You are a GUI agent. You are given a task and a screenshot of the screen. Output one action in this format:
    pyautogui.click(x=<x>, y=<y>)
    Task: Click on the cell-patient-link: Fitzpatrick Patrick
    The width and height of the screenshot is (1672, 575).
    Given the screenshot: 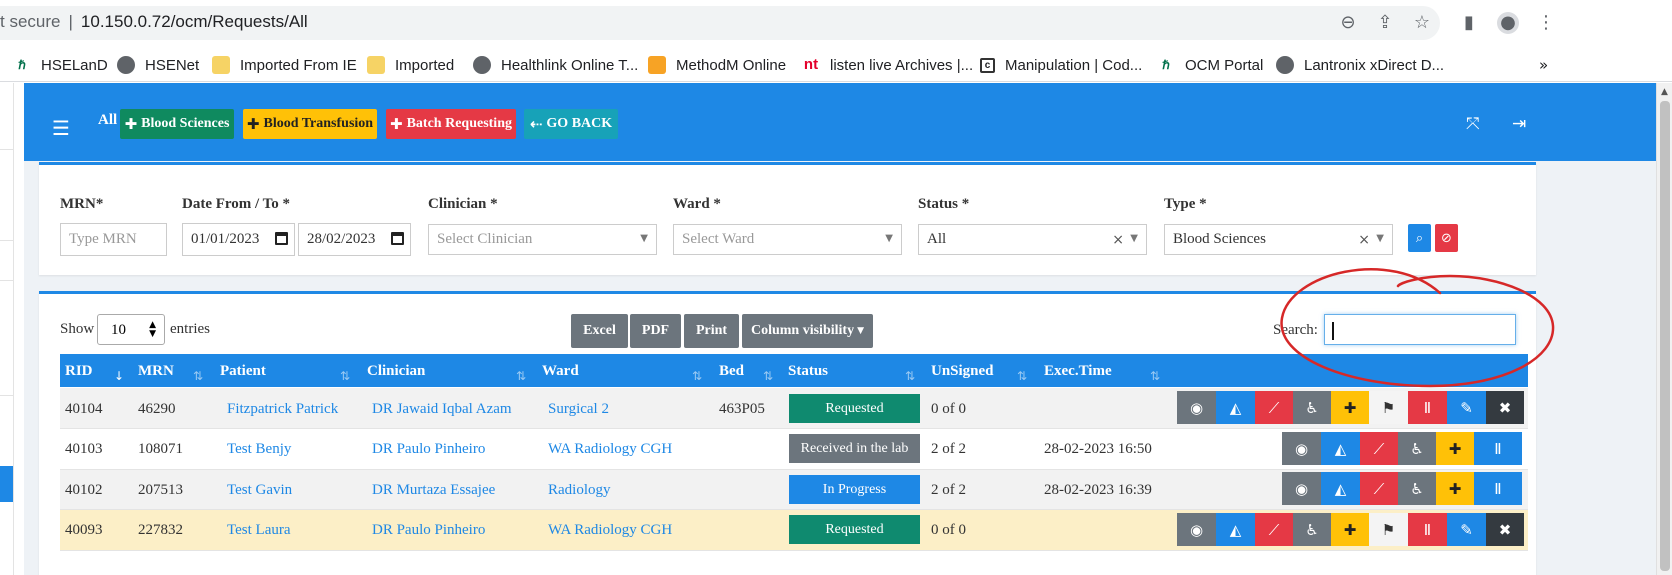 What is the action you would take?
    pyautogui.click(x=282, y=409)
    